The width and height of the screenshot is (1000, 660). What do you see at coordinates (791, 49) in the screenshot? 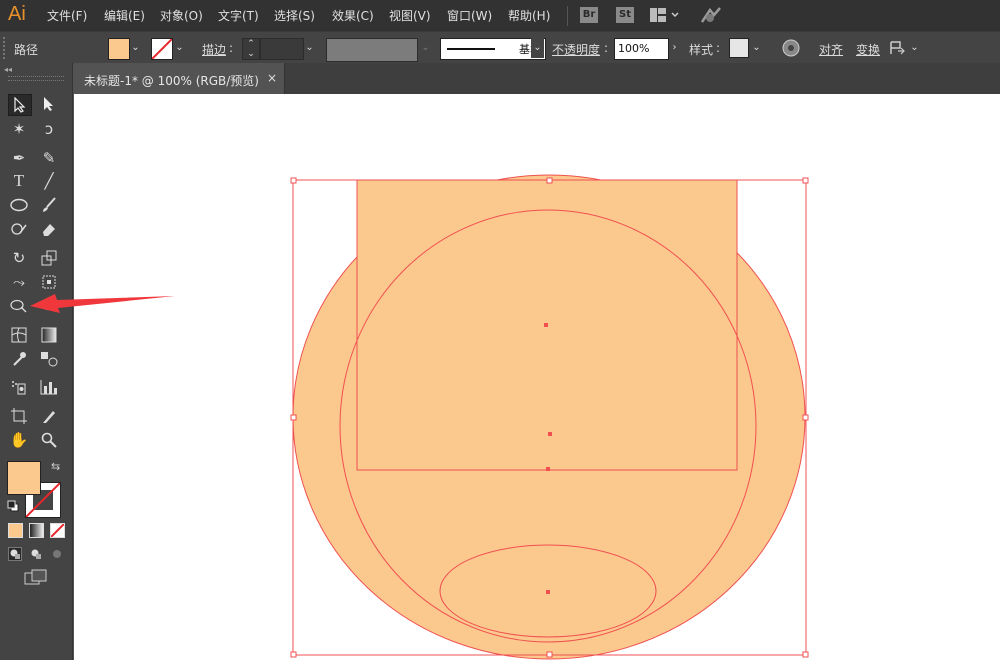
I see `recolor-artwork-icon` at bounding box center [791, 49].